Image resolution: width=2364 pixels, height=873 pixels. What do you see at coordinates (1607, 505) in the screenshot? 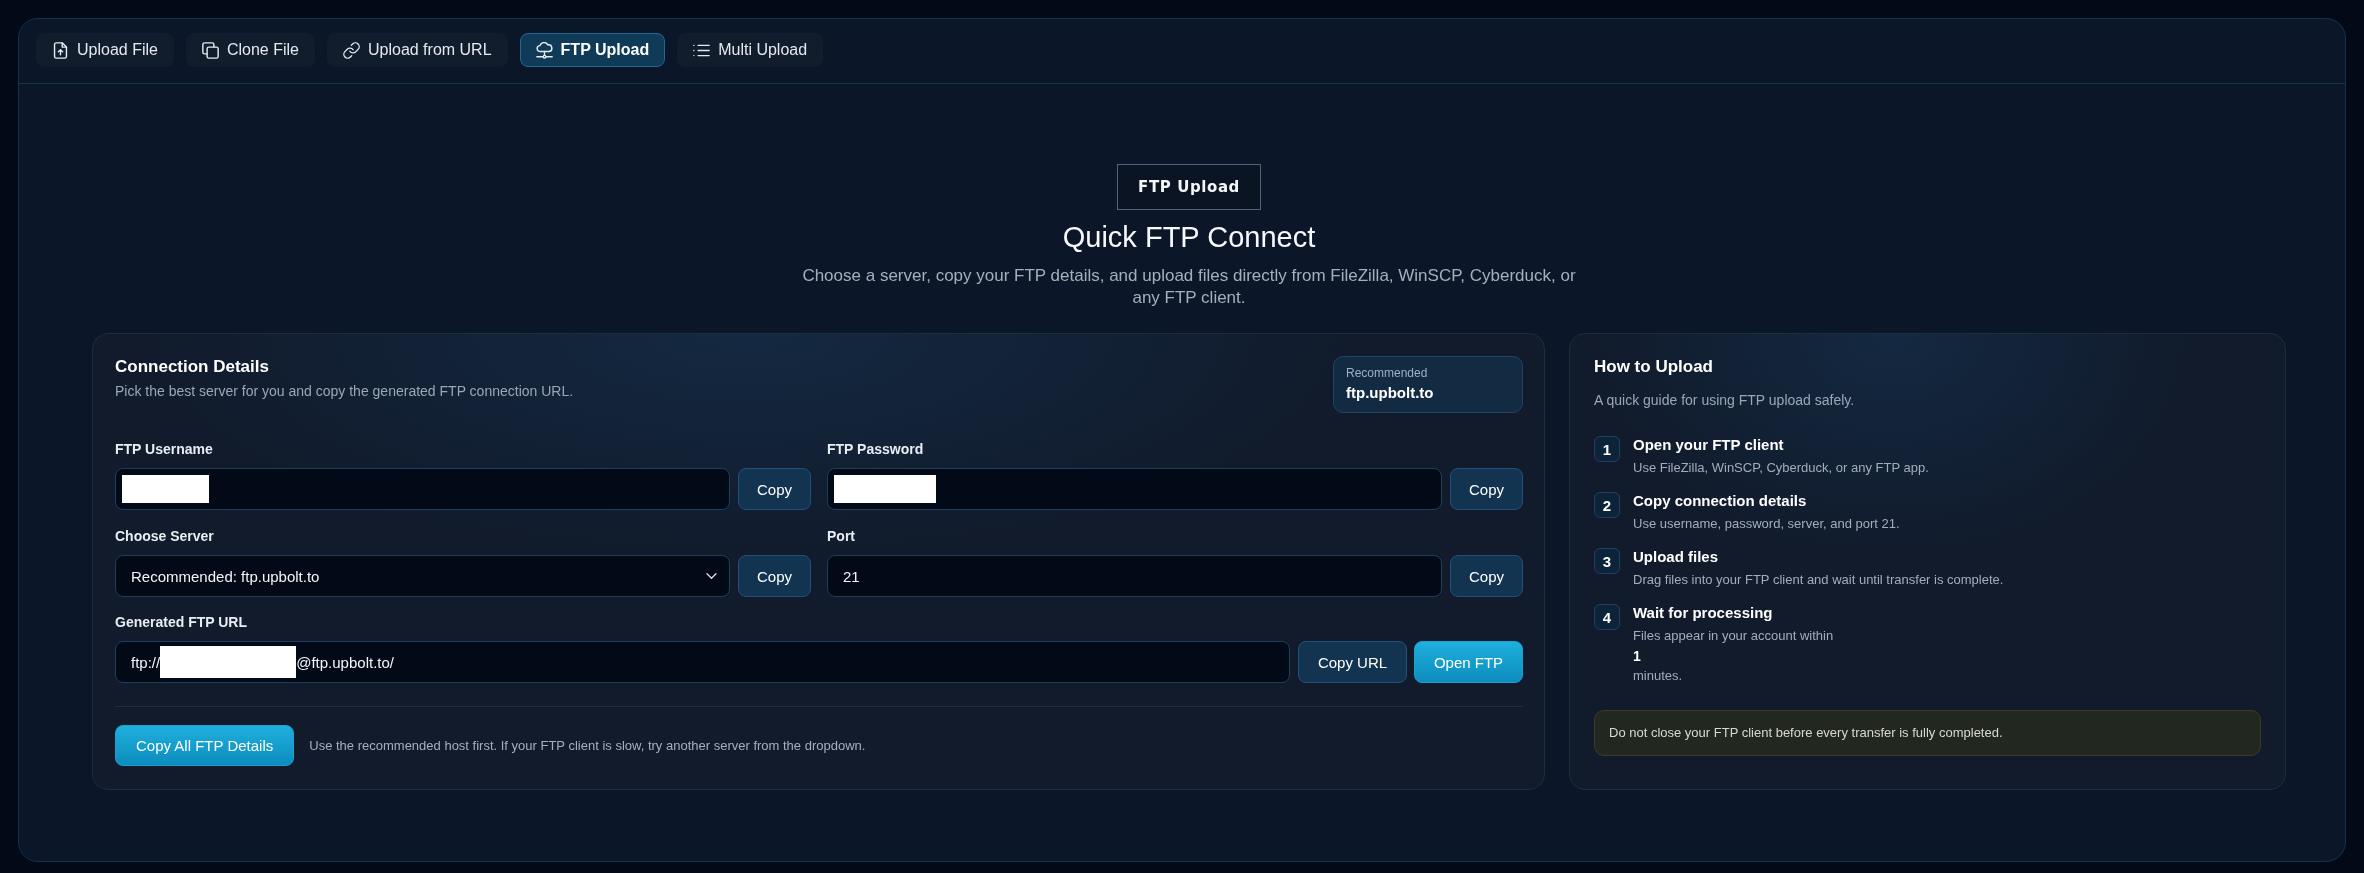
I see `step-number: 2` at bounding box center [1607, 505].